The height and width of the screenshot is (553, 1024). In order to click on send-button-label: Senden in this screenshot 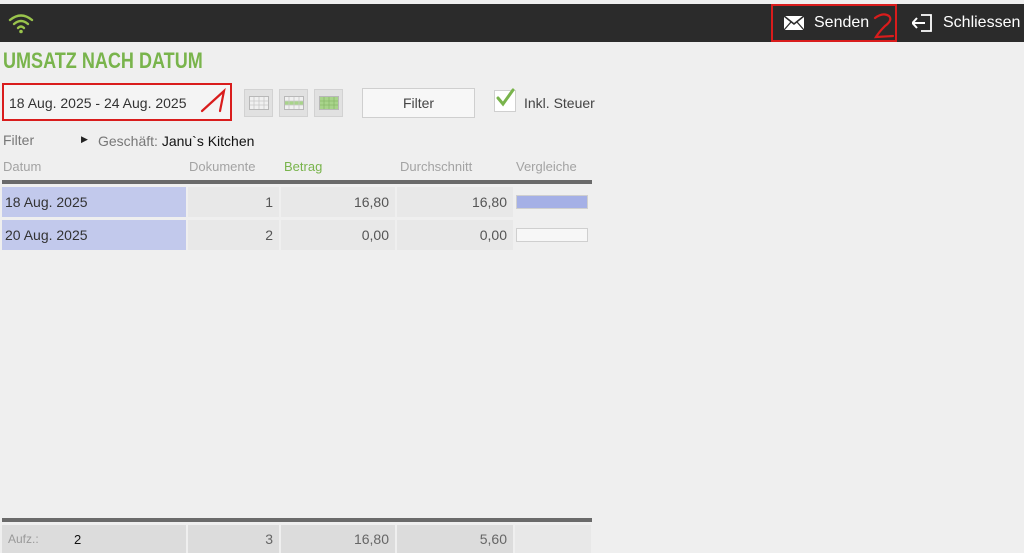, I will do `click(842, 22)`.